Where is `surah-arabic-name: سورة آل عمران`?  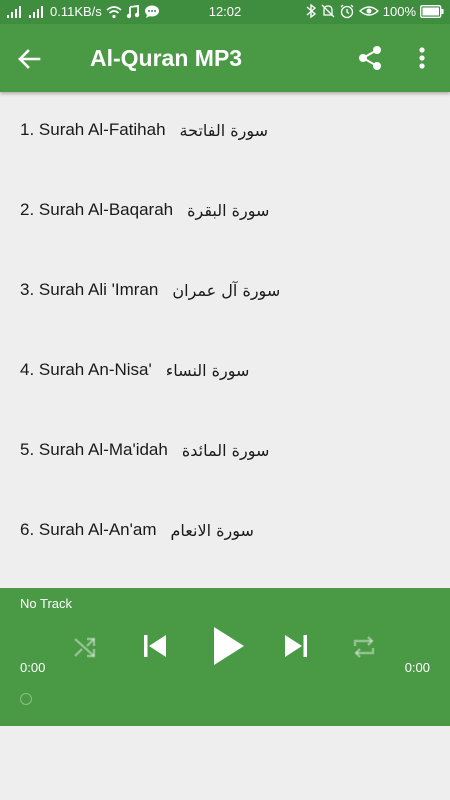 surah-arabic-name: سورة آل عمران is located at coordinates (226, 290).